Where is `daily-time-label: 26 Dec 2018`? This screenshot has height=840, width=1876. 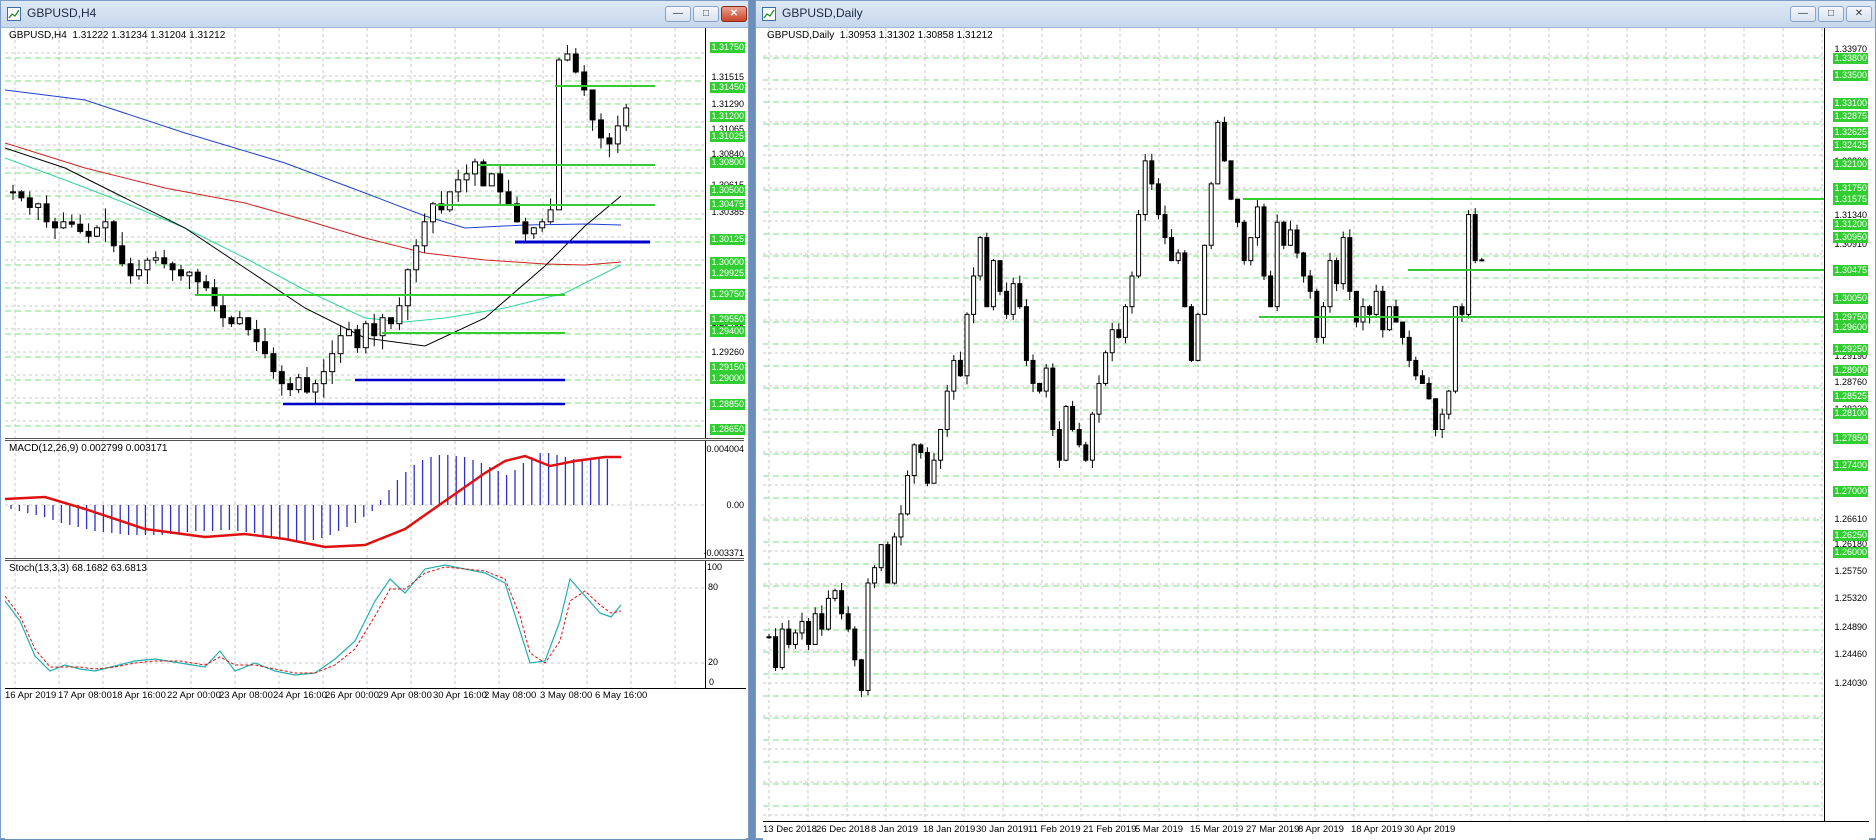
daily-time-label: 26 Dec 2018 is located at coordinates (843, 829).